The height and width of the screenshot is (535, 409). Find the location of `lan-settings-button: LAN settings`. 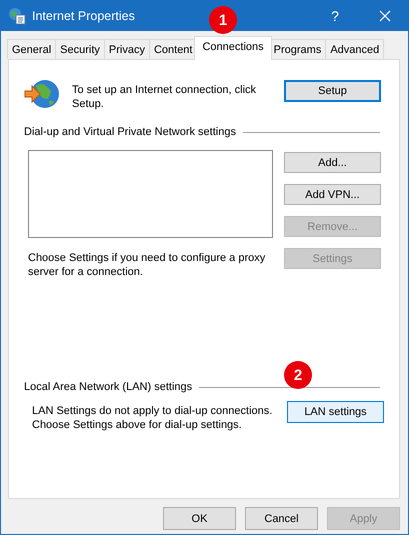

lan-settings-button: LAN settings is located at coordinates (335, 412).